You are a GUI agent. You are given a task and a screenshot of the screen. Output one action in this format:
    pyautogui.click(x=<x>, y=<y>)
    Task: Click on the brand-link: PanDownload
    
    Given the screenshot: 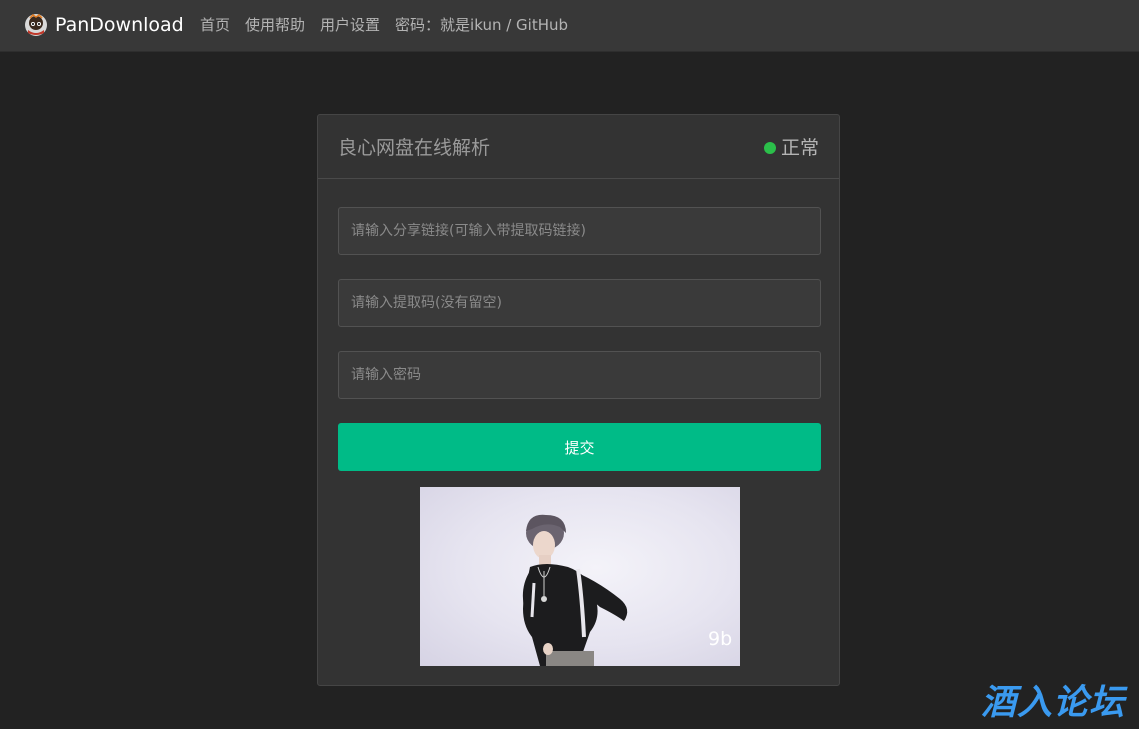 What is the action you would take?
    pyautogui.click(x=104, y=25)
    